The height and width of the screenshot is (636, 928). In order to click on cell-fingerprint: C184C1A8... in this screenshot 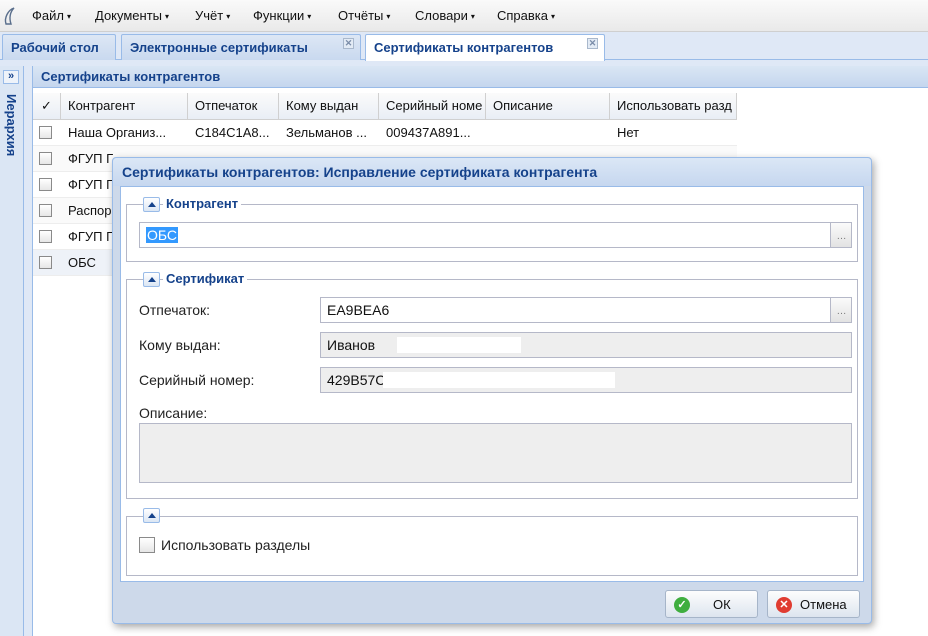, I will do `click(232, 132)`.